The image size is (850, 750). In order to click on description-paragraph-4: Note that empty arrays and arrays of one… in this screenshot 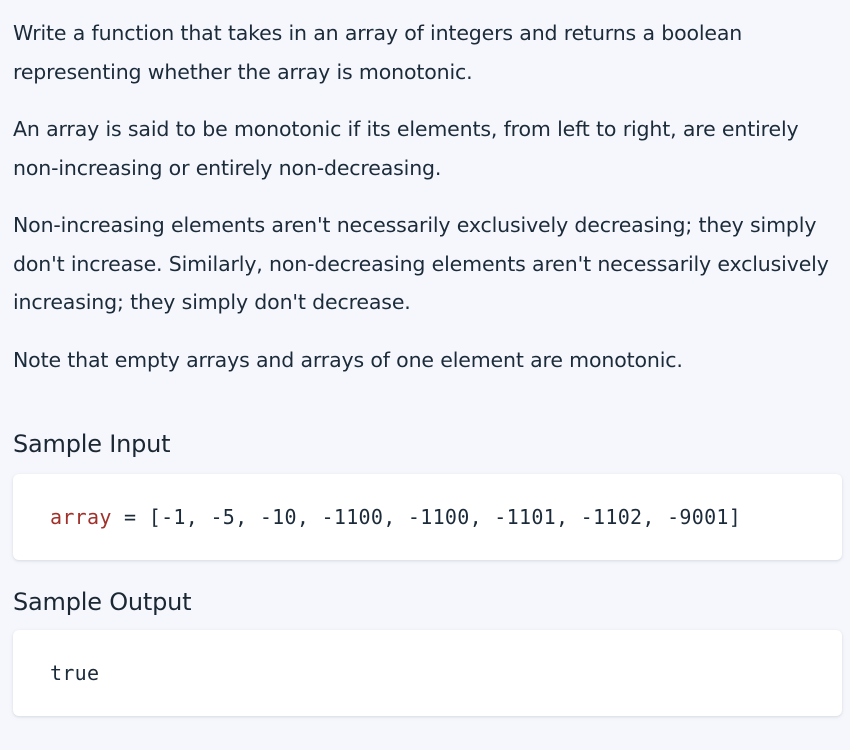, I will do `click(348, 359)`.